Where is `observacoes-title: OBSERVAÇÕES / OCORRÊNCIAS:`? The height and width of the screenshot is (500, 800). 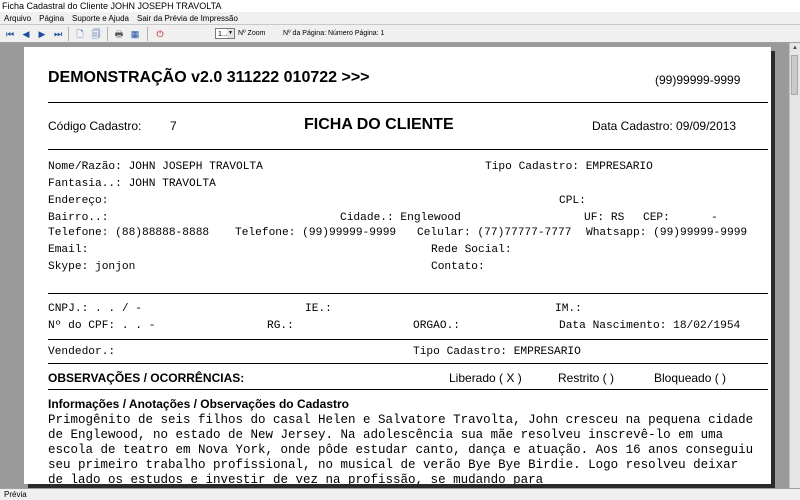
observacoes-title: OBSERVAÇÕES / OCORRÊNCIAS: is located at coordinates (146, 378).